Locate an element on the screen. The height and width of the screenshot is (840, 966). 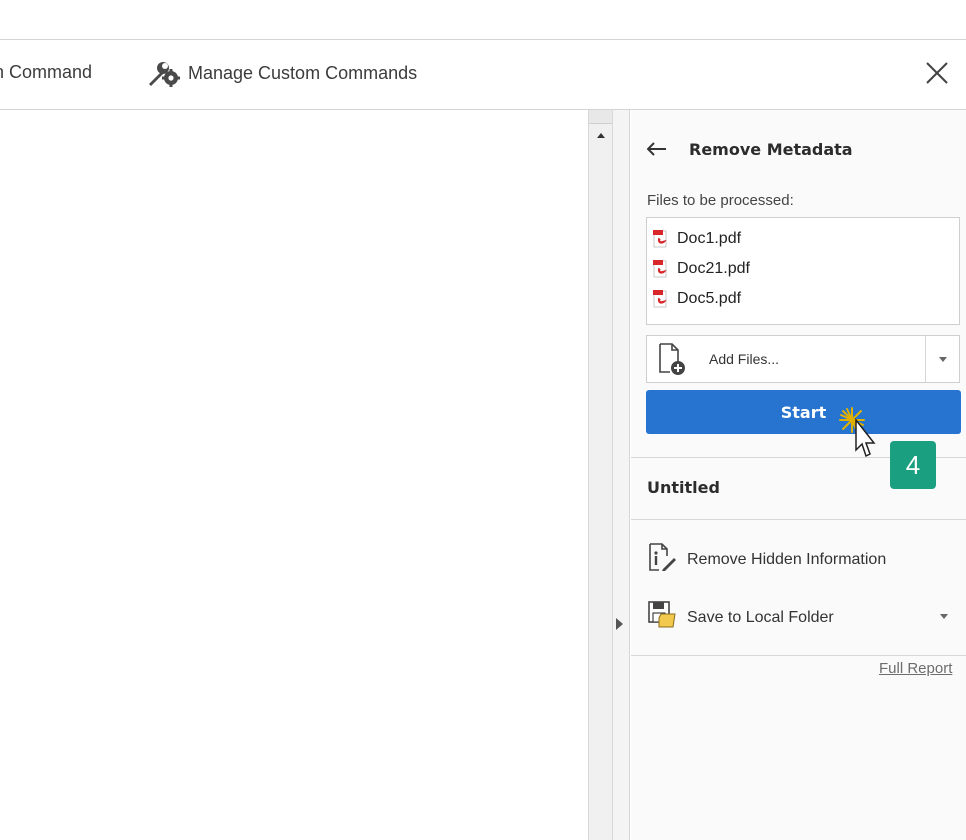
manage-custom-commands-button: Manage Custom Commands is located at coordinates (281, 73).